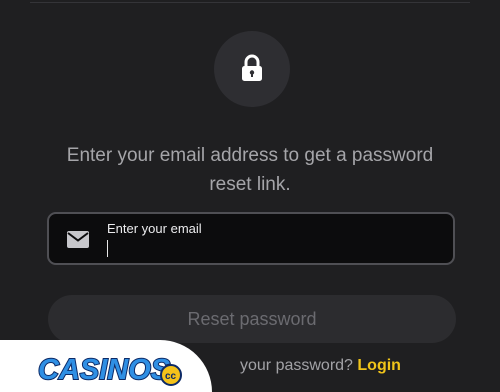 The image size is (500, 392). Describe the element at coordinates (171, 376) in the screenshot. I see `svg-text: cc` at that location.